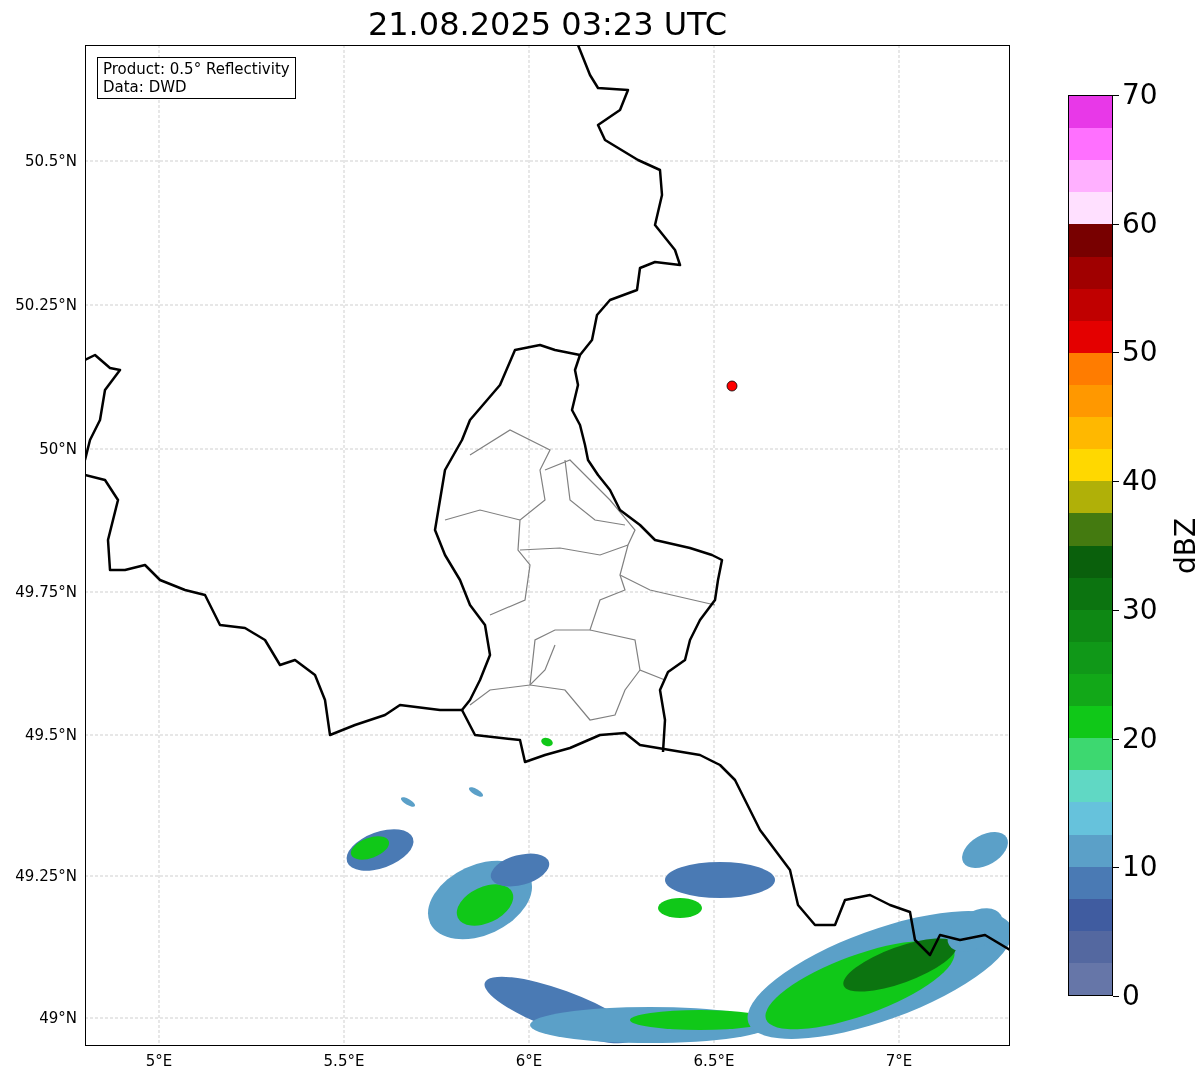 This screenshot has height=1081, width=1202. What do you see at coordinates (159, 1061) in the screenshot?
I see `axis-tick-label: 5°E` at bounding box center [159, 1061].